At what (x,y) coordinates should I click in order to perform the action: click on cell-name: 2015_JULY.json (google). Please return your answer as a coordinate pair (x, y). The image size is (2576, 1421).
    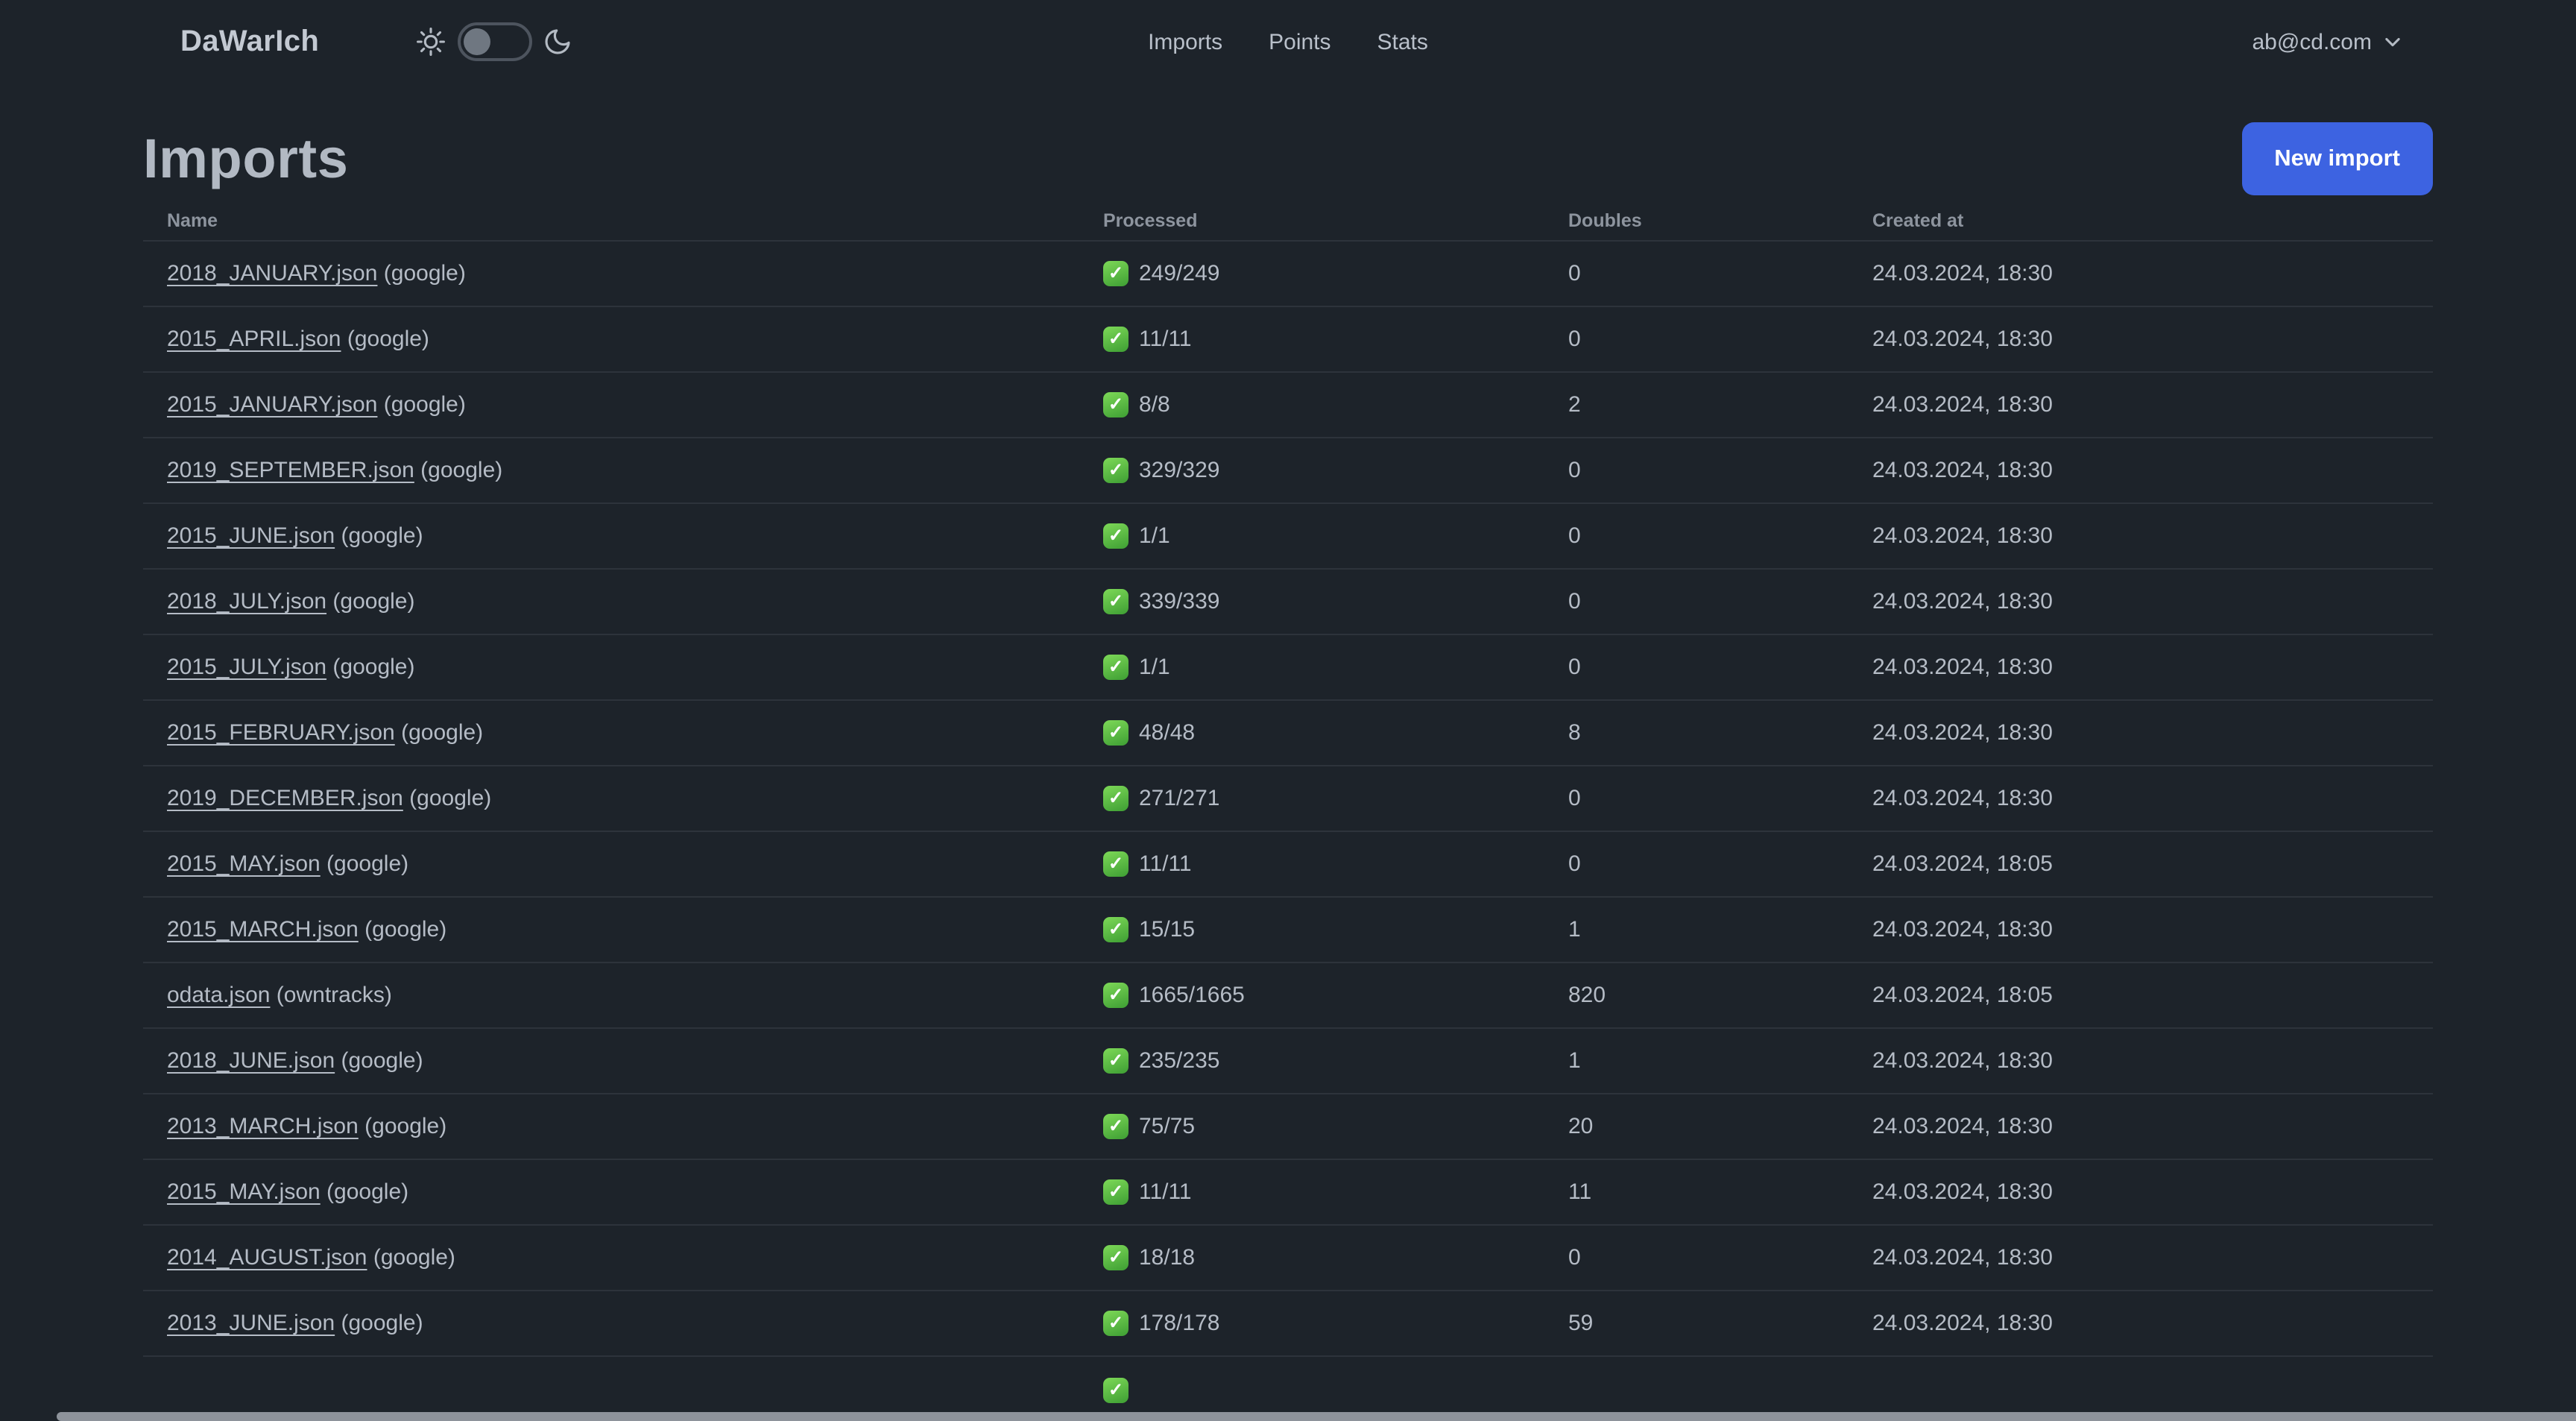
    Looking at the image, I should click on (611, 667).